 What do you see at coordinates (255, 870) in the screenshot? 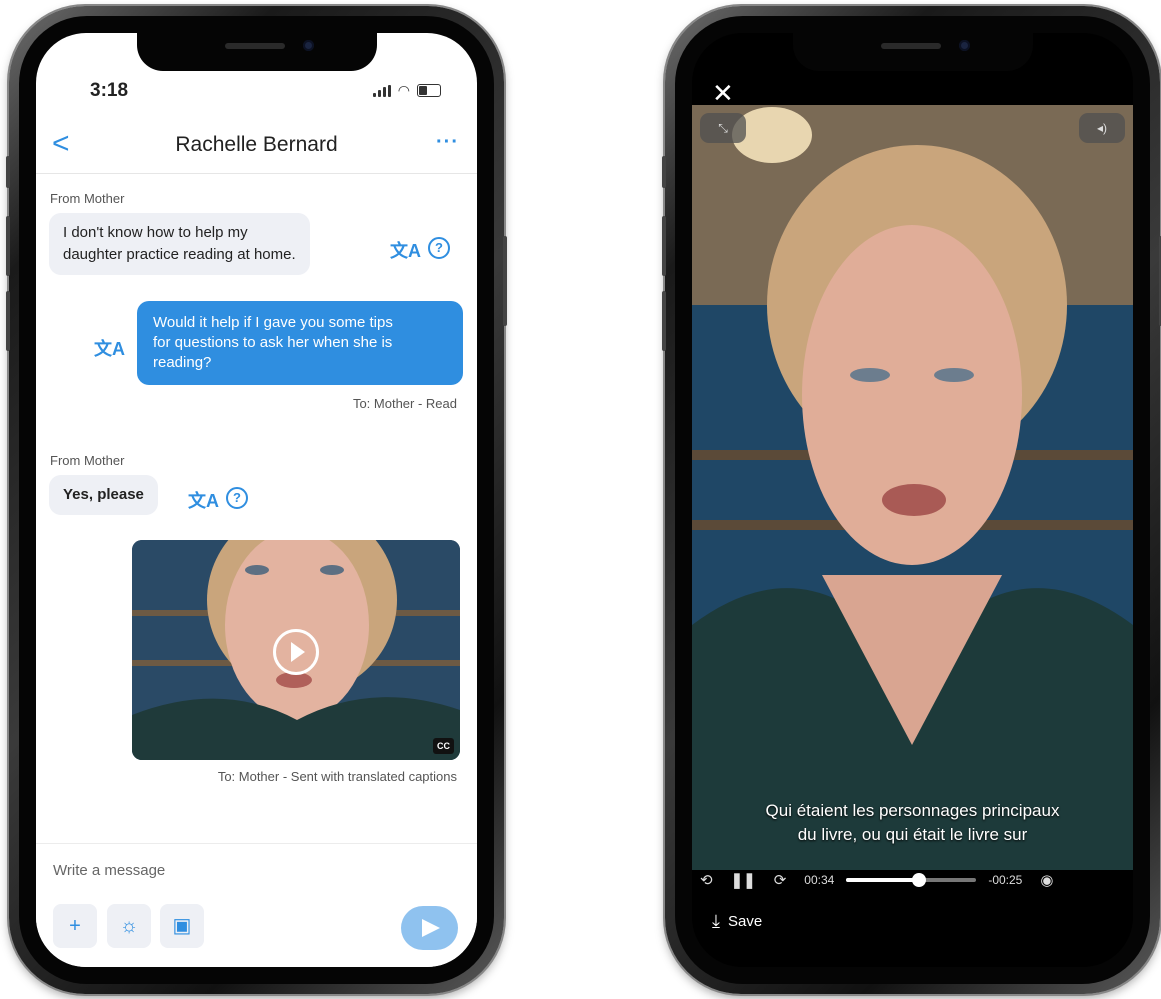
I see `message-input: Write a message` at bounding box center [255, 870].